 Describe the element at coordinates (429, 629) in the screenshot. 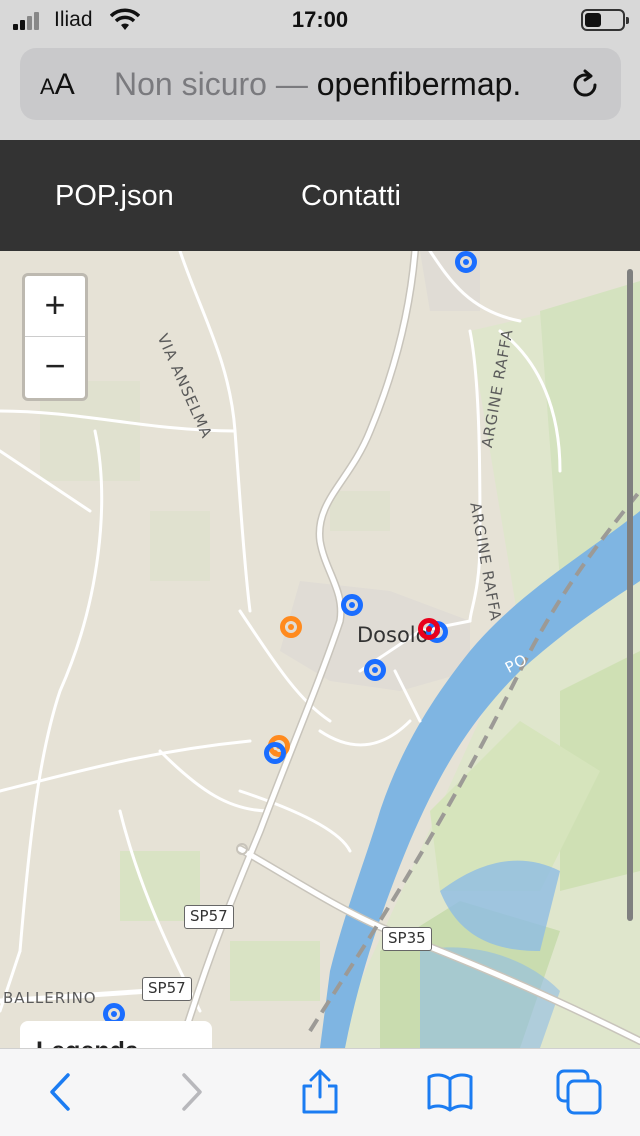

I see `pop-marker-red` at that location.